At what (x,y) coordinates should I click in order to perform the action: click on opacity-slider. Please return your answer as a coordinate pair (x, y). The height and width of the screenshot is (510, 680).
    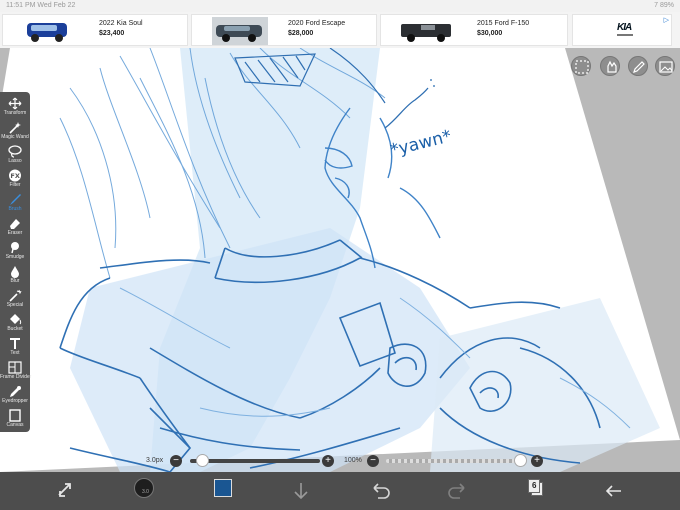
    Looking at the image, I should click on (456, 461).